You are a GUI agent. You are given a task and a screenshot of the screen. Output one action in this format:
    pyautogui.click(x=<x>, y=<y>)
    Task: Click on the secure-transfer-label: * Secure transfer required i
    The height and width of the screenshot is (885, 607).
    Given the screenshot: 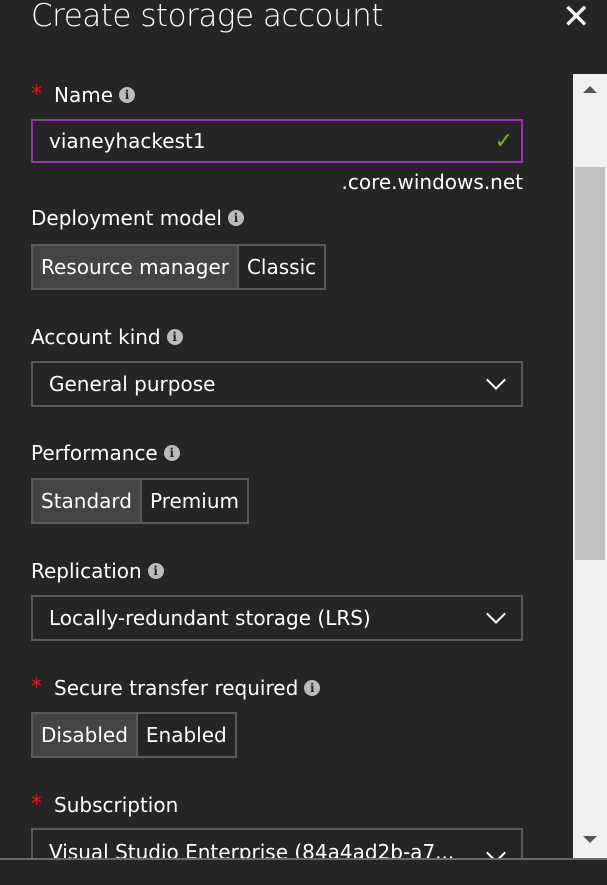 What is the action you would take?
    pyautogui.click(x=176, y=687)
    